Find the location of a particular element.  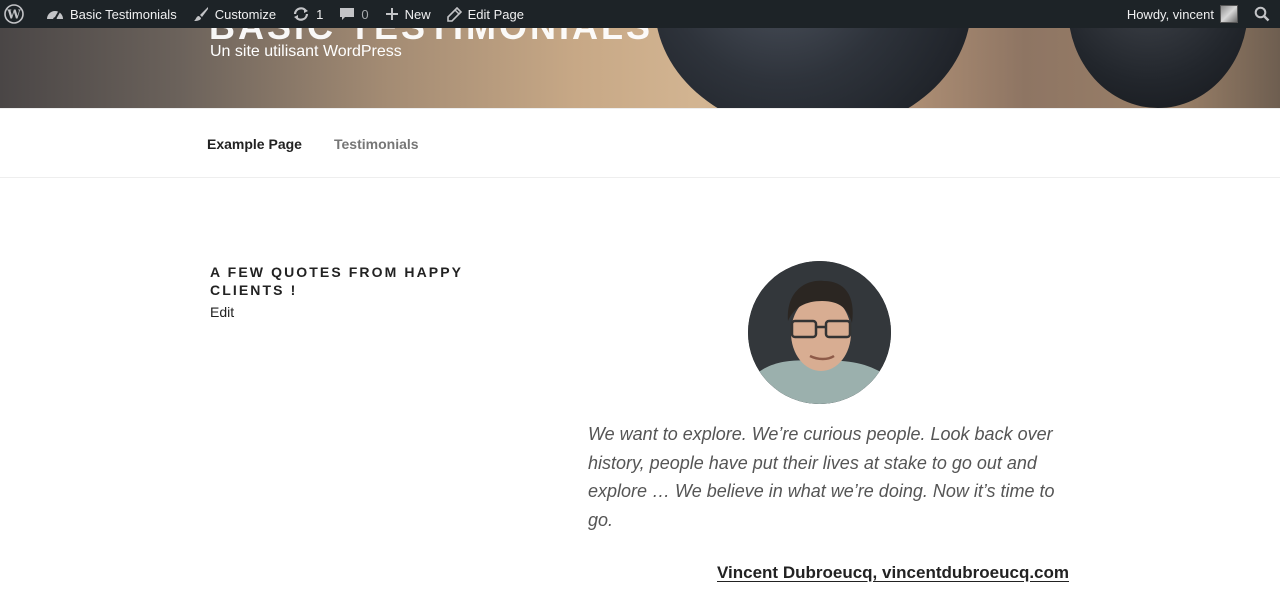

nav-item-testimonials: Testimonials is located at coordinates (376, 144).